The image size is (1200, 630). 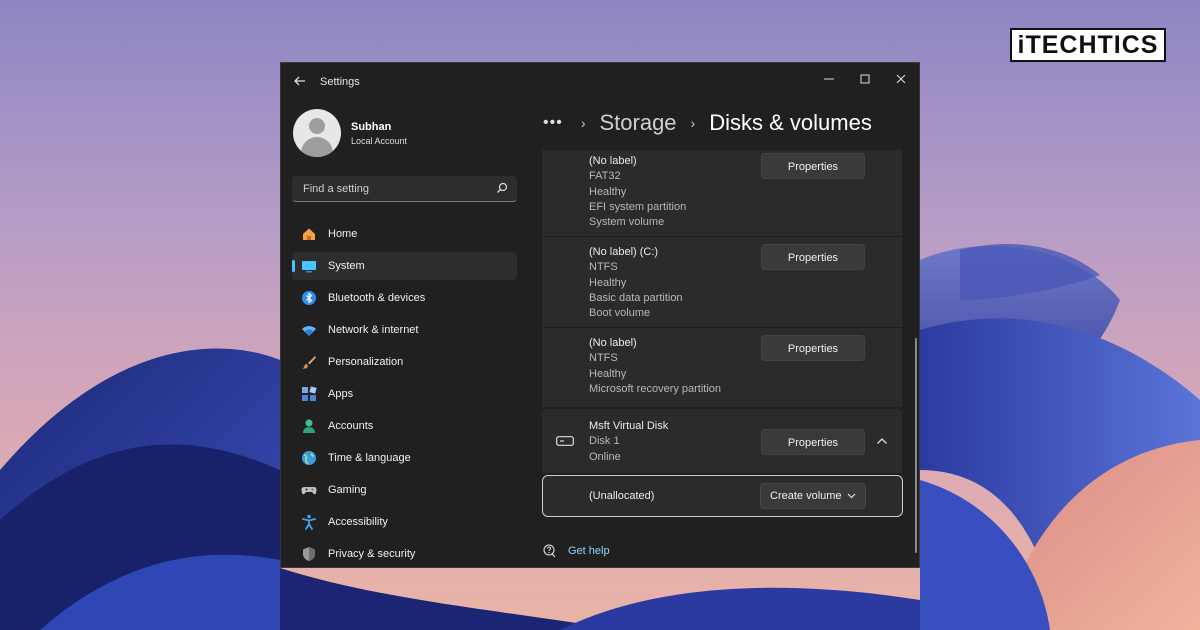 I want to click on sidebar-item-label: Time & language, so click(x=369, y=458).